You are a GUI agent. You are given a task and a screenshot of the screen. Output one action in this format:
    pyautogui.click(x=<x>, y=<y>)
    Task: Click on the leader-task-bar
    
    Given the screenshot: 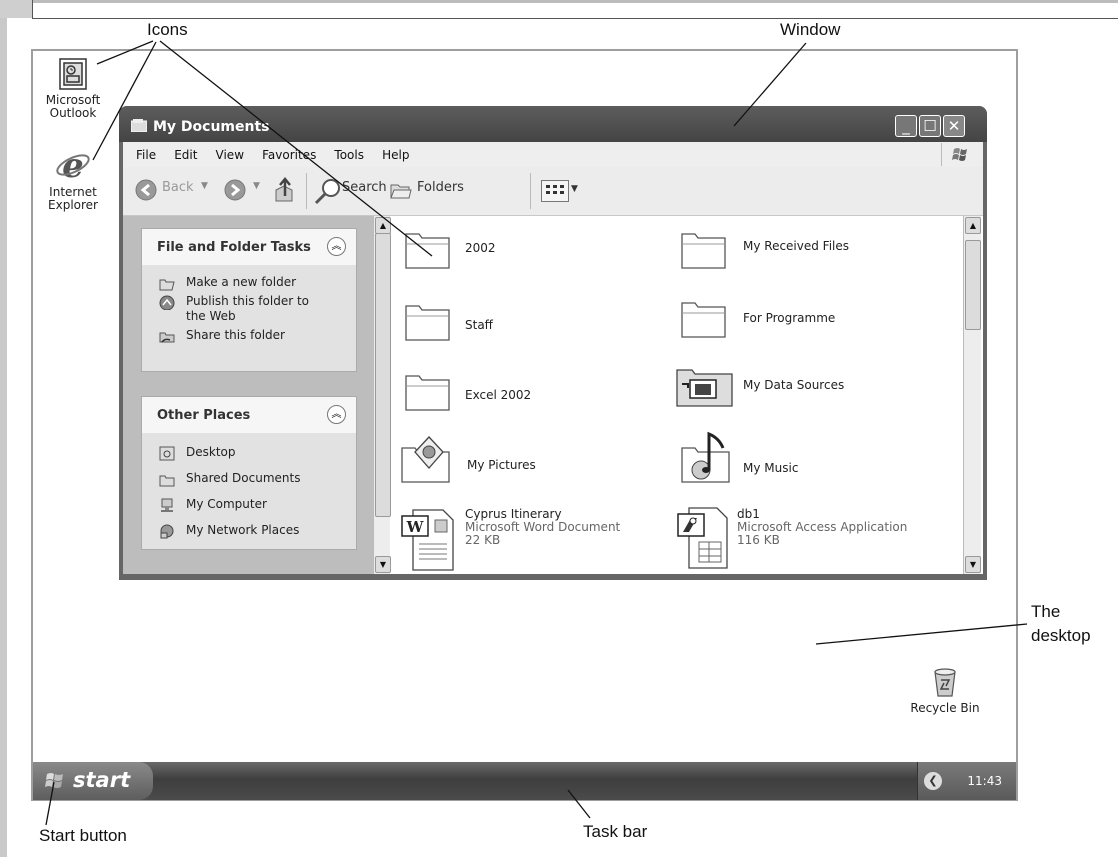 What is the action you would take?
    pyautogui.click(x=579, y=804)
    